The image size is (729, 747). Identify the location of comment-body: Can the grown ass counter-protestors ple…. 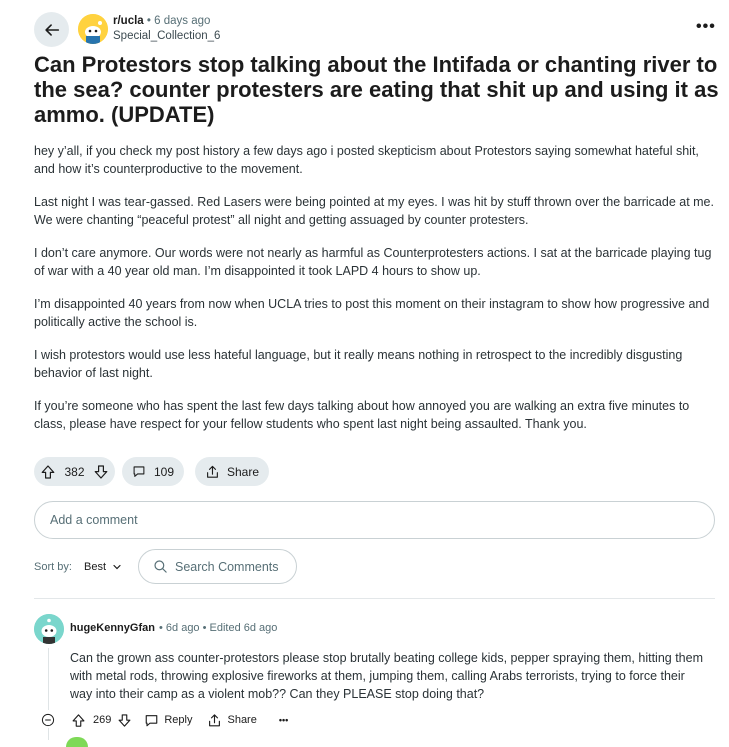
(386, 676).